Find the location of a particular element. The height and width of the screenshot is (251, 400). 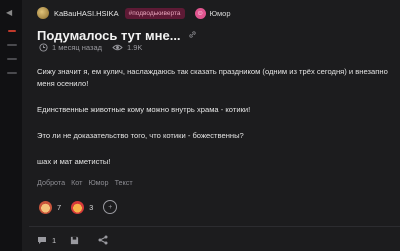

post-header: KaBauHASI.HSIKA #подводькиверта ☺ Юмор is located at coordinates (134, 13).